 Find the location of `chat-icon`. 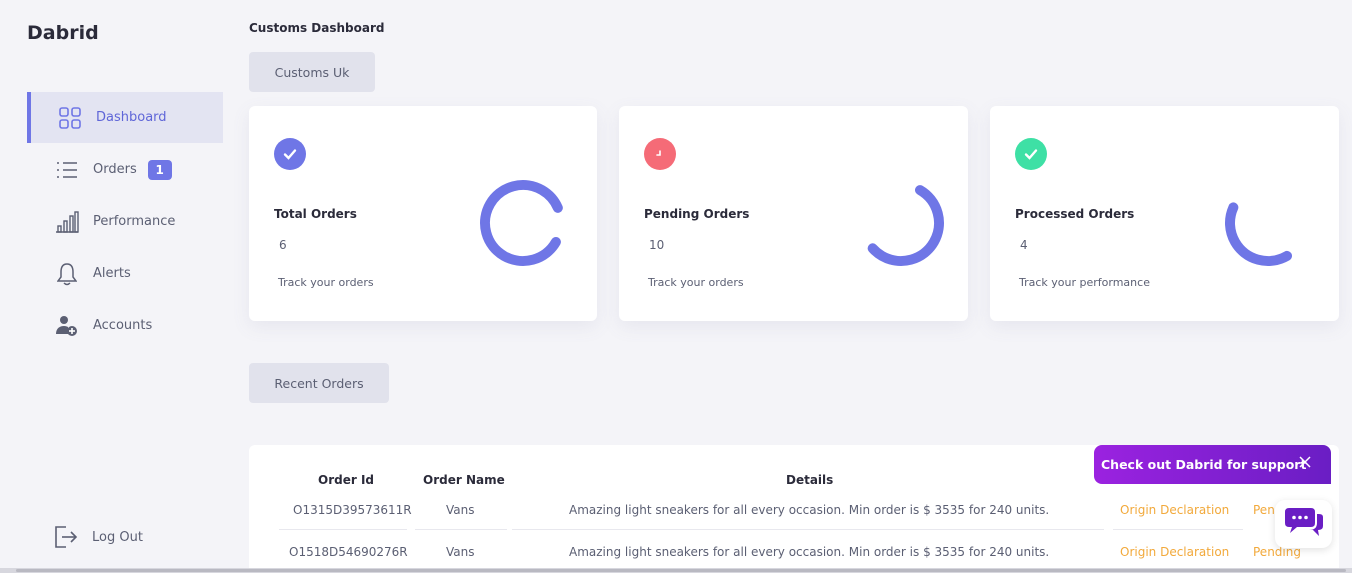

chat-icon is located at coordinates (1303, 524).